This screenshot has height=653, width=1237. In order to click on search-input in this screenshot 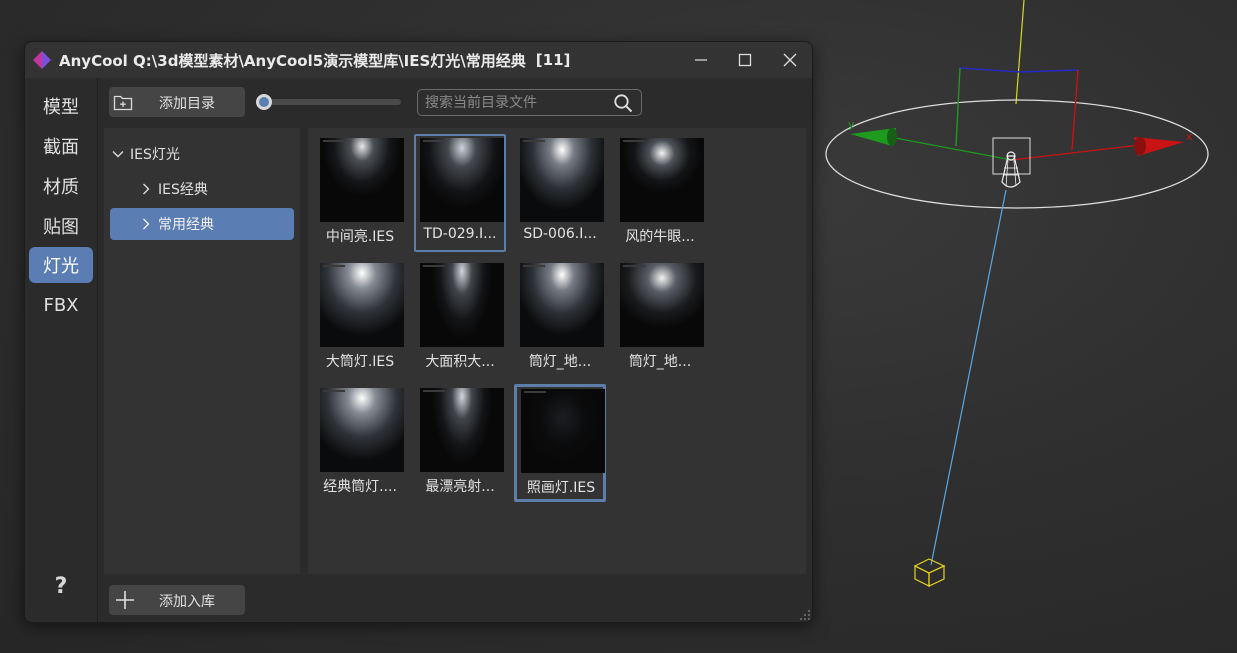, I will do `click(515, 103)`.